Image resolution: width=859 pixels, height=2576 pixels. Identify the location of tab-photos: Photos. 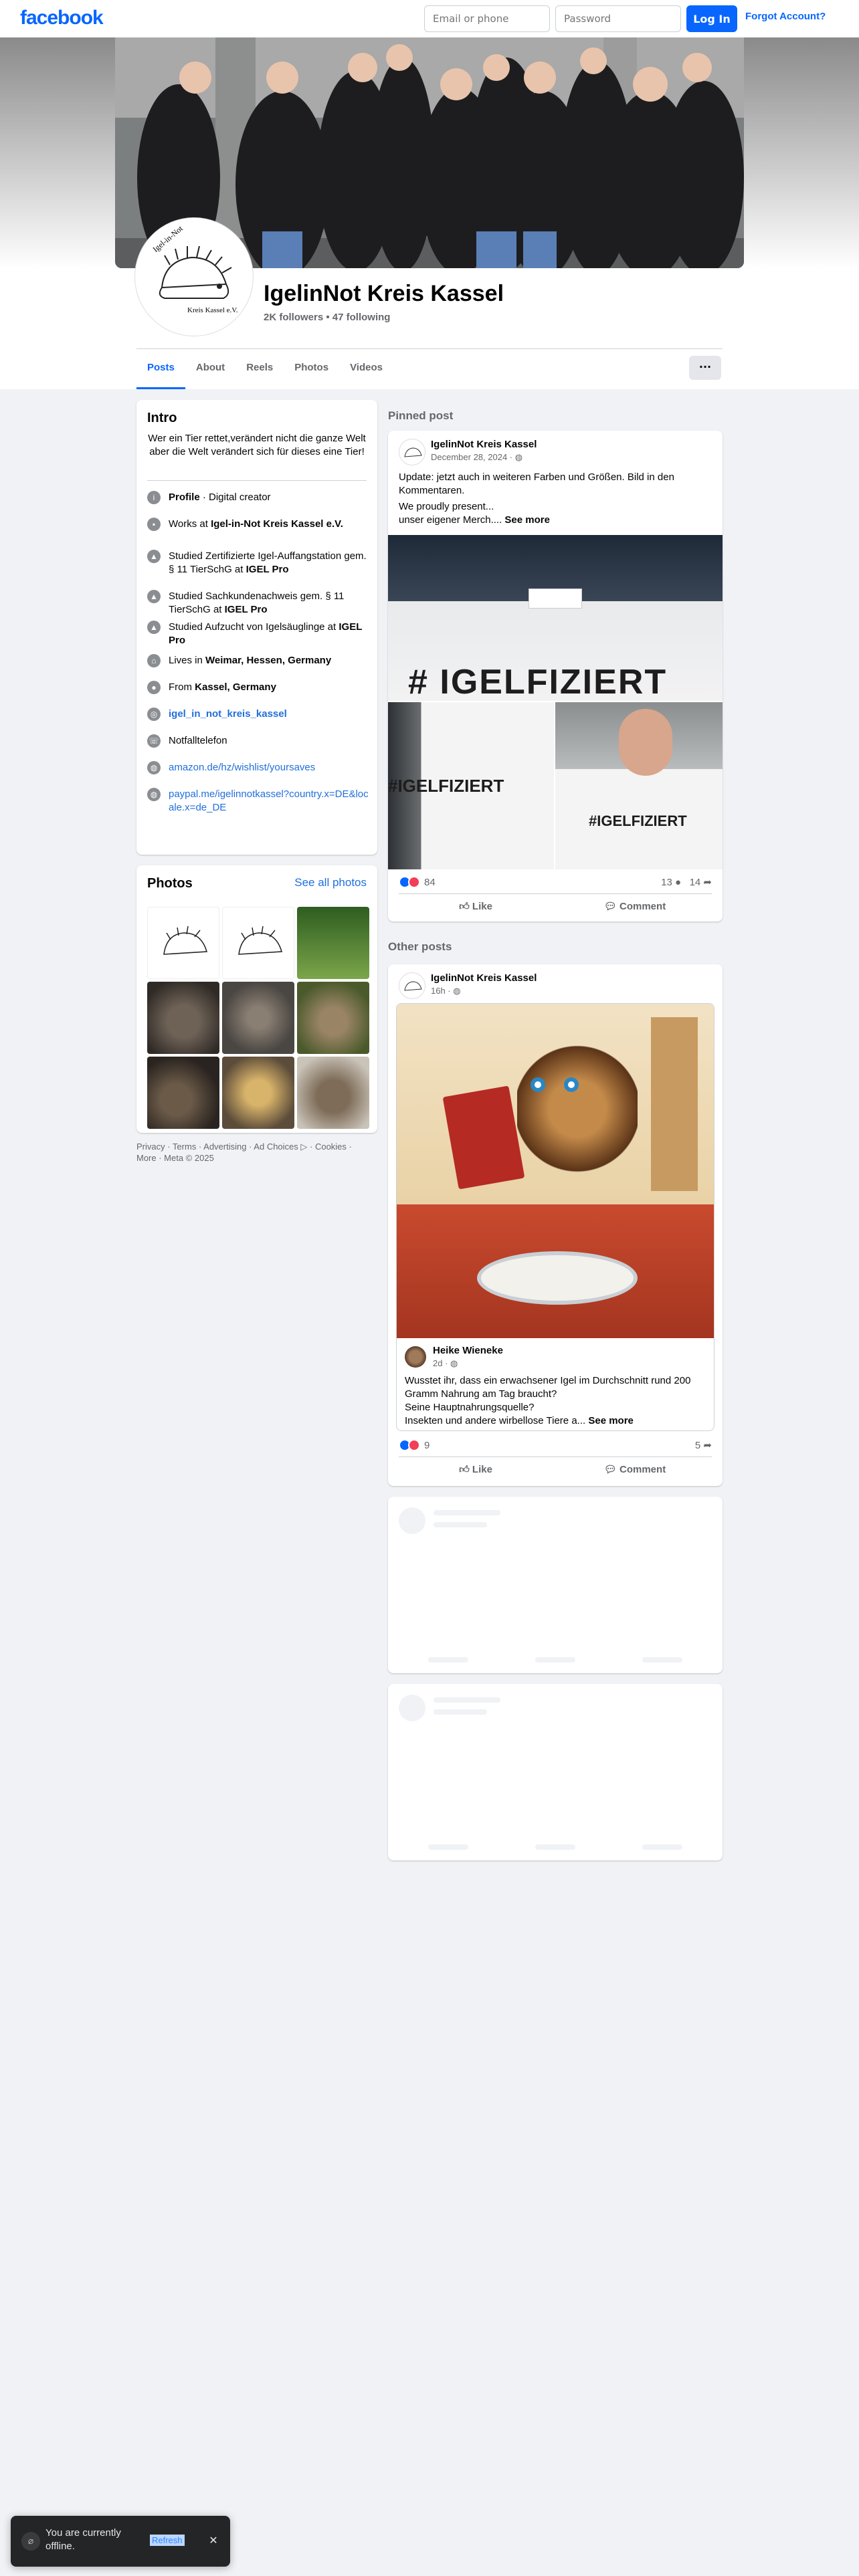
(311, 371).